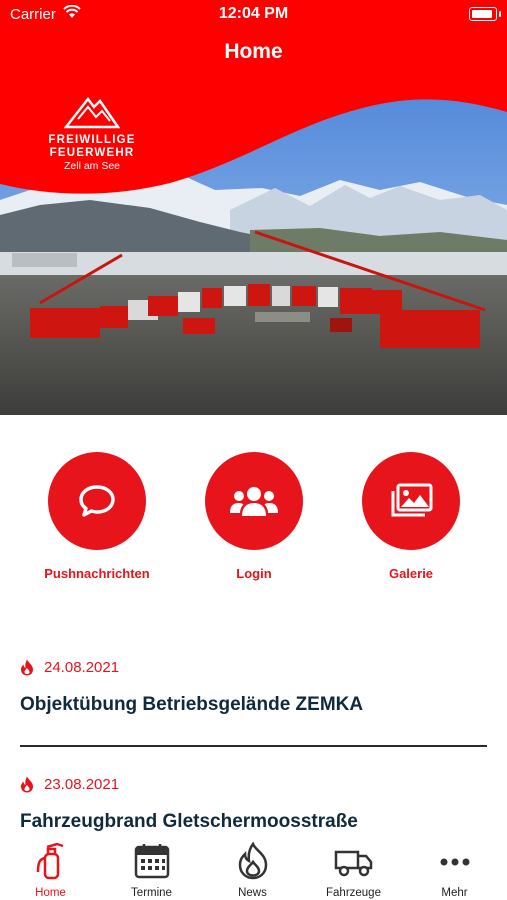 The height and width of the screenshot is (900, 507). I want to click on tab-news: News, so click(252, 870).